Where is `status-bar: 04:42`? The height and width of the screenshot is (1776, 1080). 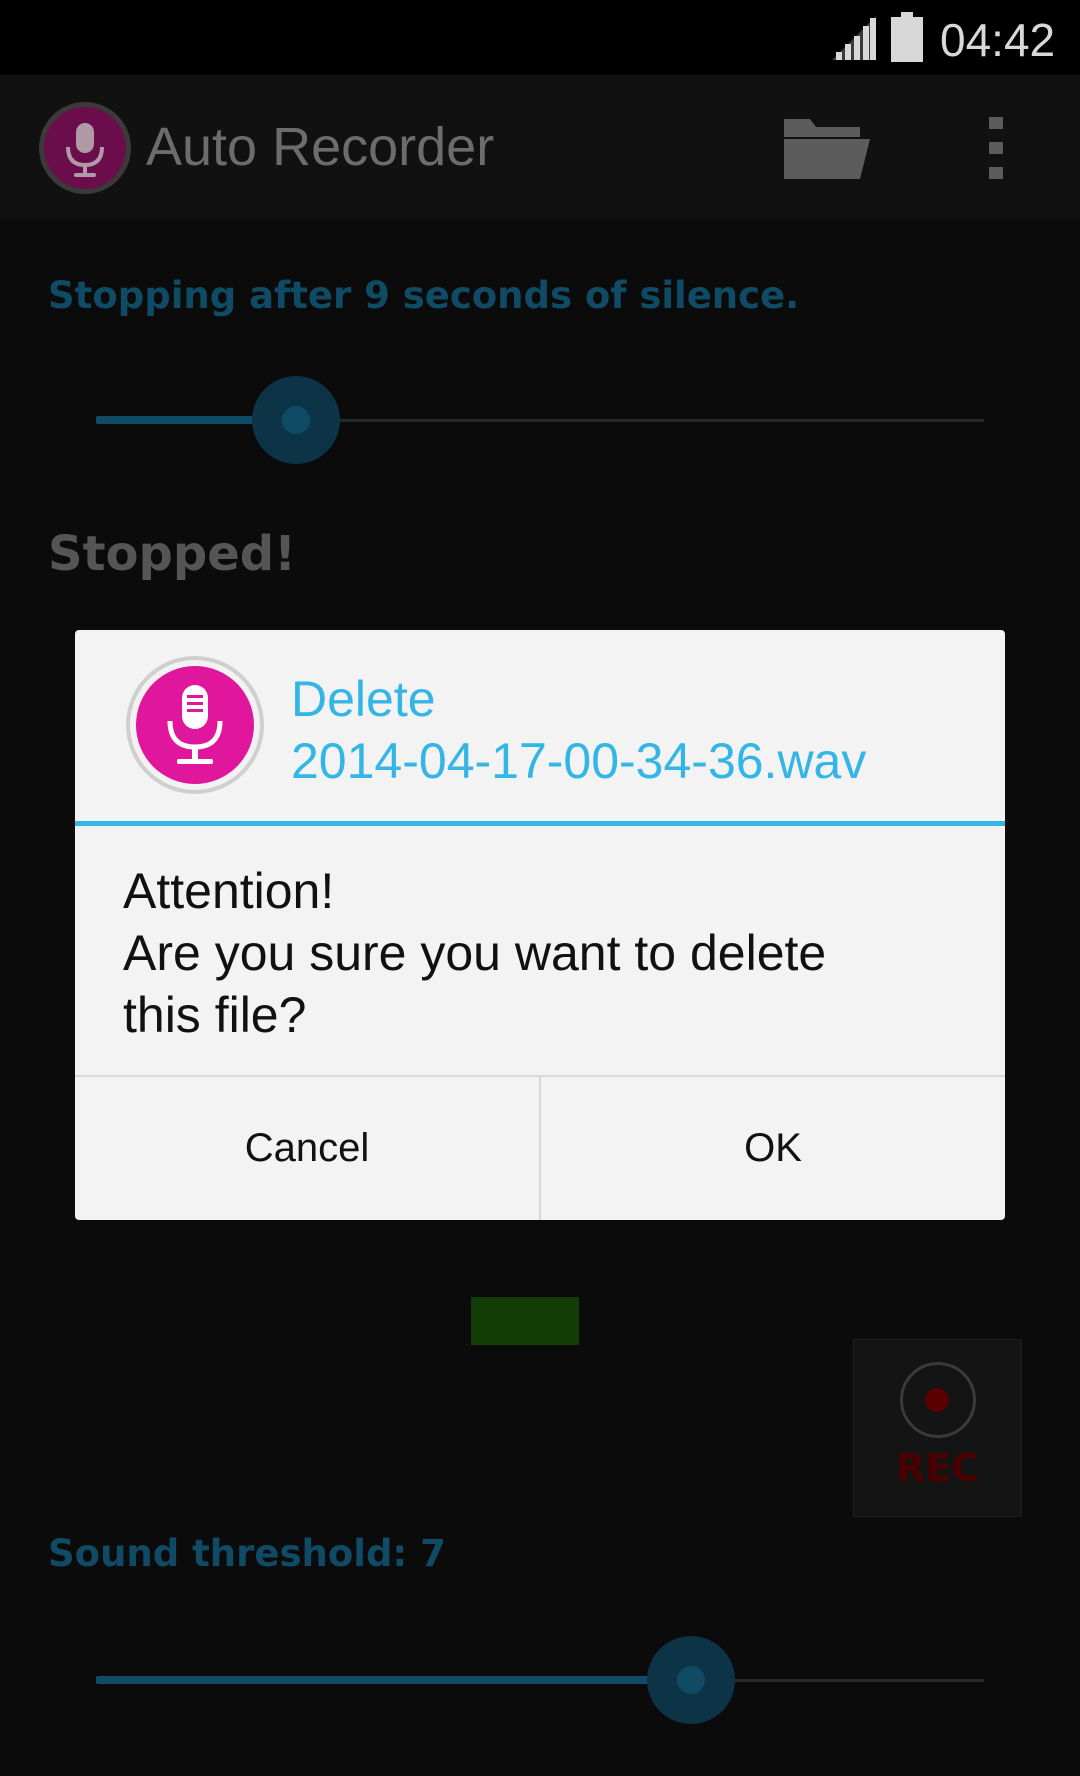 status-bar: 04:42 is located at coordinates (540, 37).